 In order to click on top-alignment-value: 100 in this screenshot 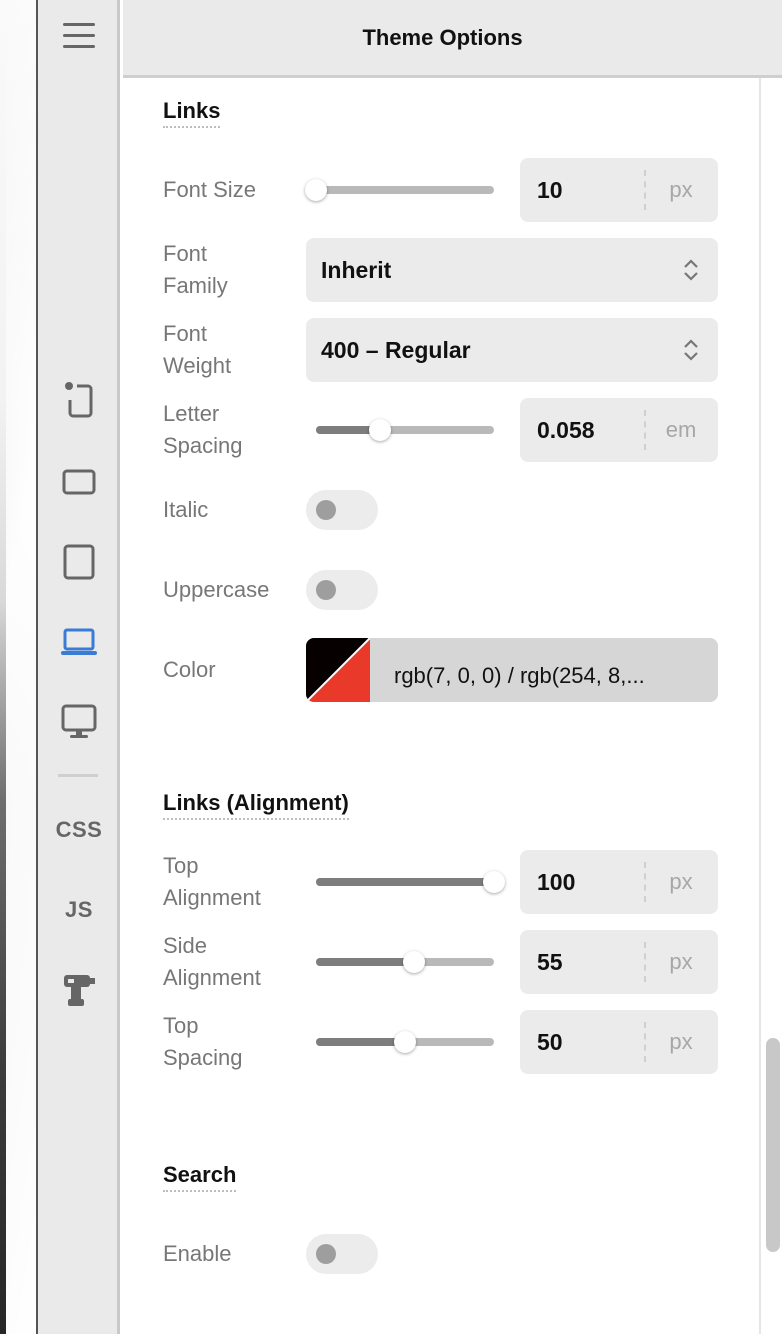, I will do `click(556, 882)`.